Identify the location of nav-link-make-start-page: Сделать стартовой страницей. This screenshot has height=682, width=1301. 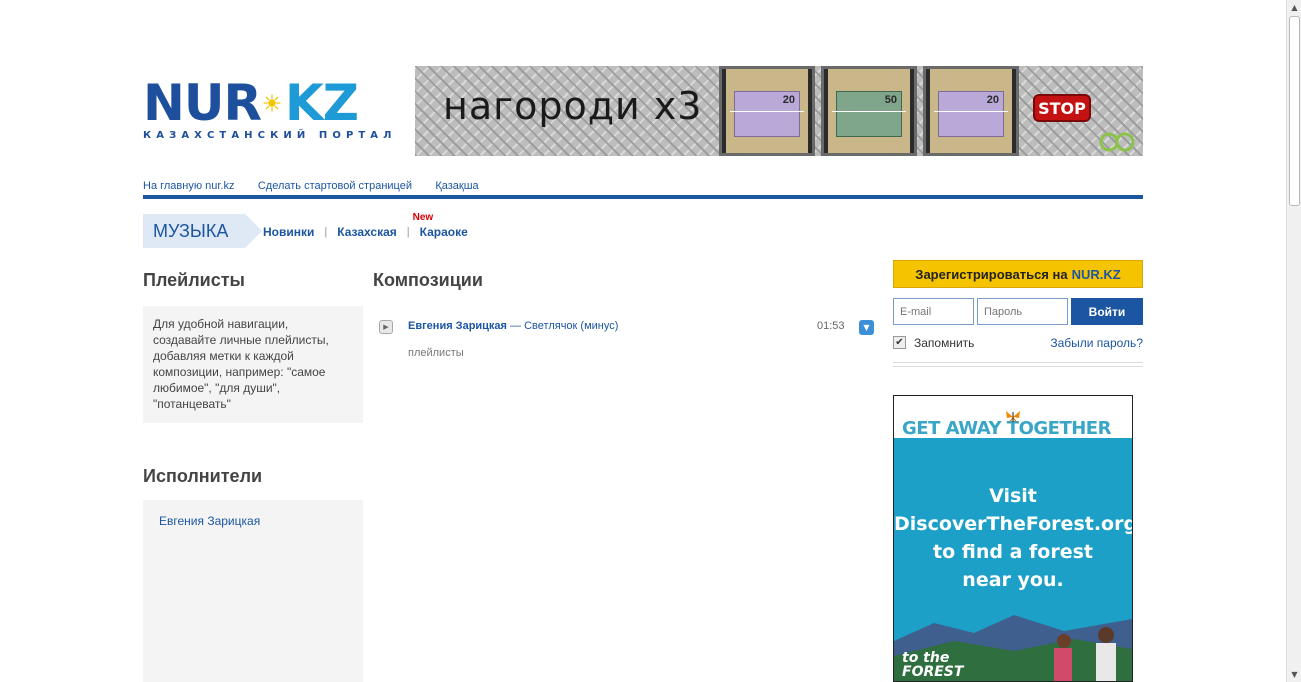
(335, 186).